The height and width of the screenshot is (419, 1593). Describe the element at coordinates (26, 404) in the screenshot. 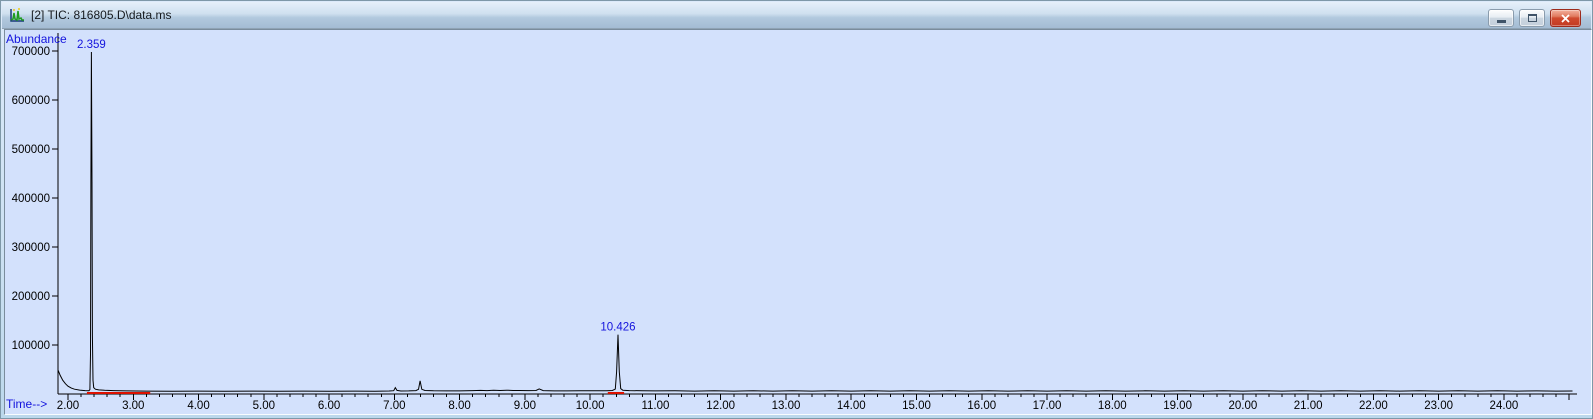

I see `x-axis-title: Time-->` at that location.